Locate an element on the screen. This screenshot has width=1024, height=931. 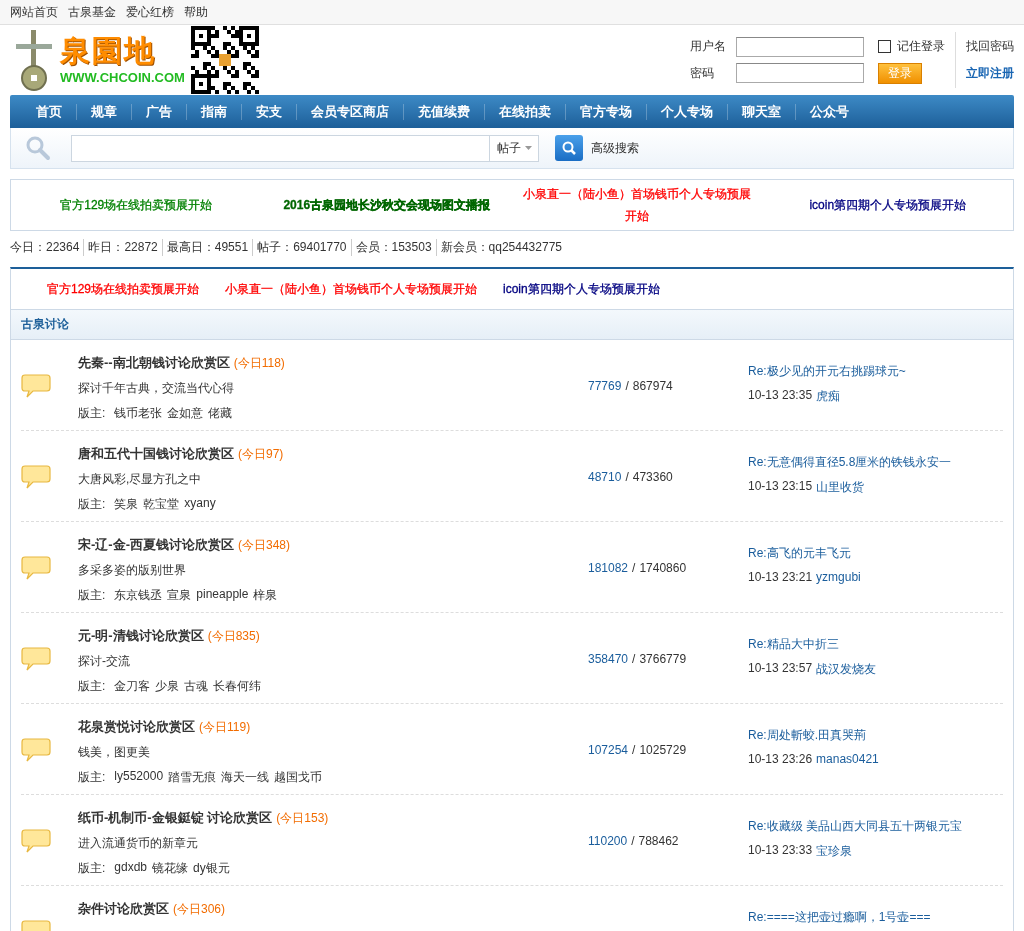
last-post-user: 宝珍泉 is located at coordinates (834, 851).